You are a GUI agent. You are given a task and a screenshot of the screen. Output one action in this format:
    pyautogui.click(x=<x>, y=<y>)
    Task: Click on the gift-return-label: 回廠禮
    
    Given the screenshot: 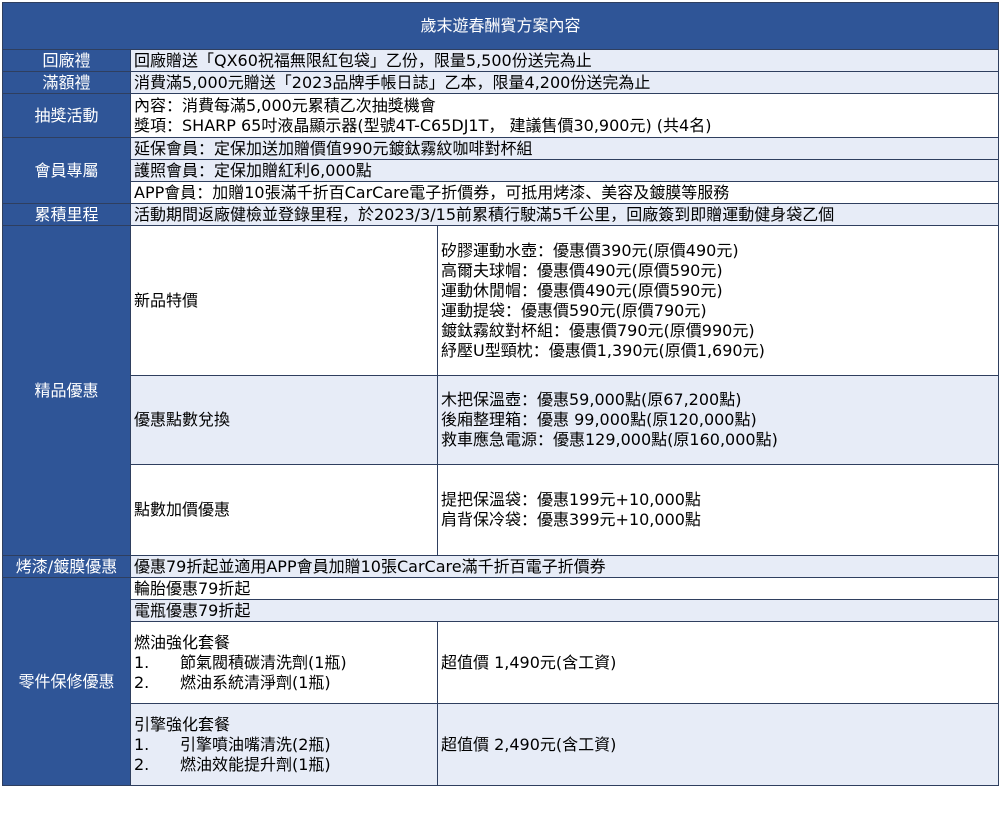 What is the action you would take?
    pyautogui.click(x=66, y=60)
    